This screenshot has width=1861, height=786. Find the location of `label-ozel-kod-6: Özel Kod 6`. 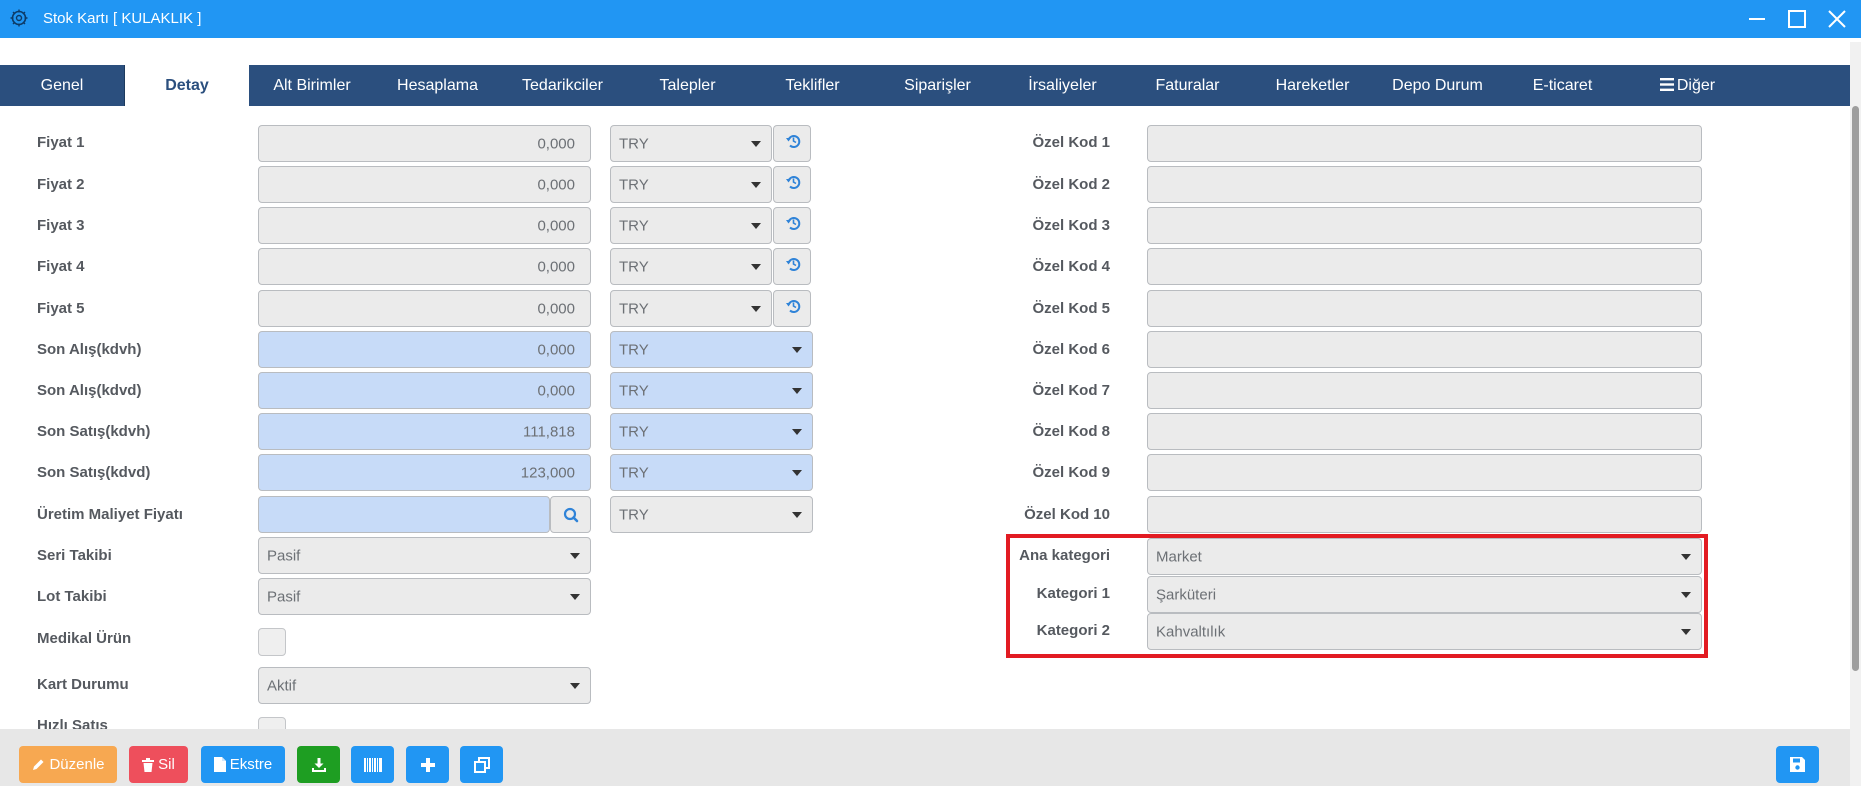

label-ozel-kod-6: Özel Kod 6 is located at coordinates (1071, 349).